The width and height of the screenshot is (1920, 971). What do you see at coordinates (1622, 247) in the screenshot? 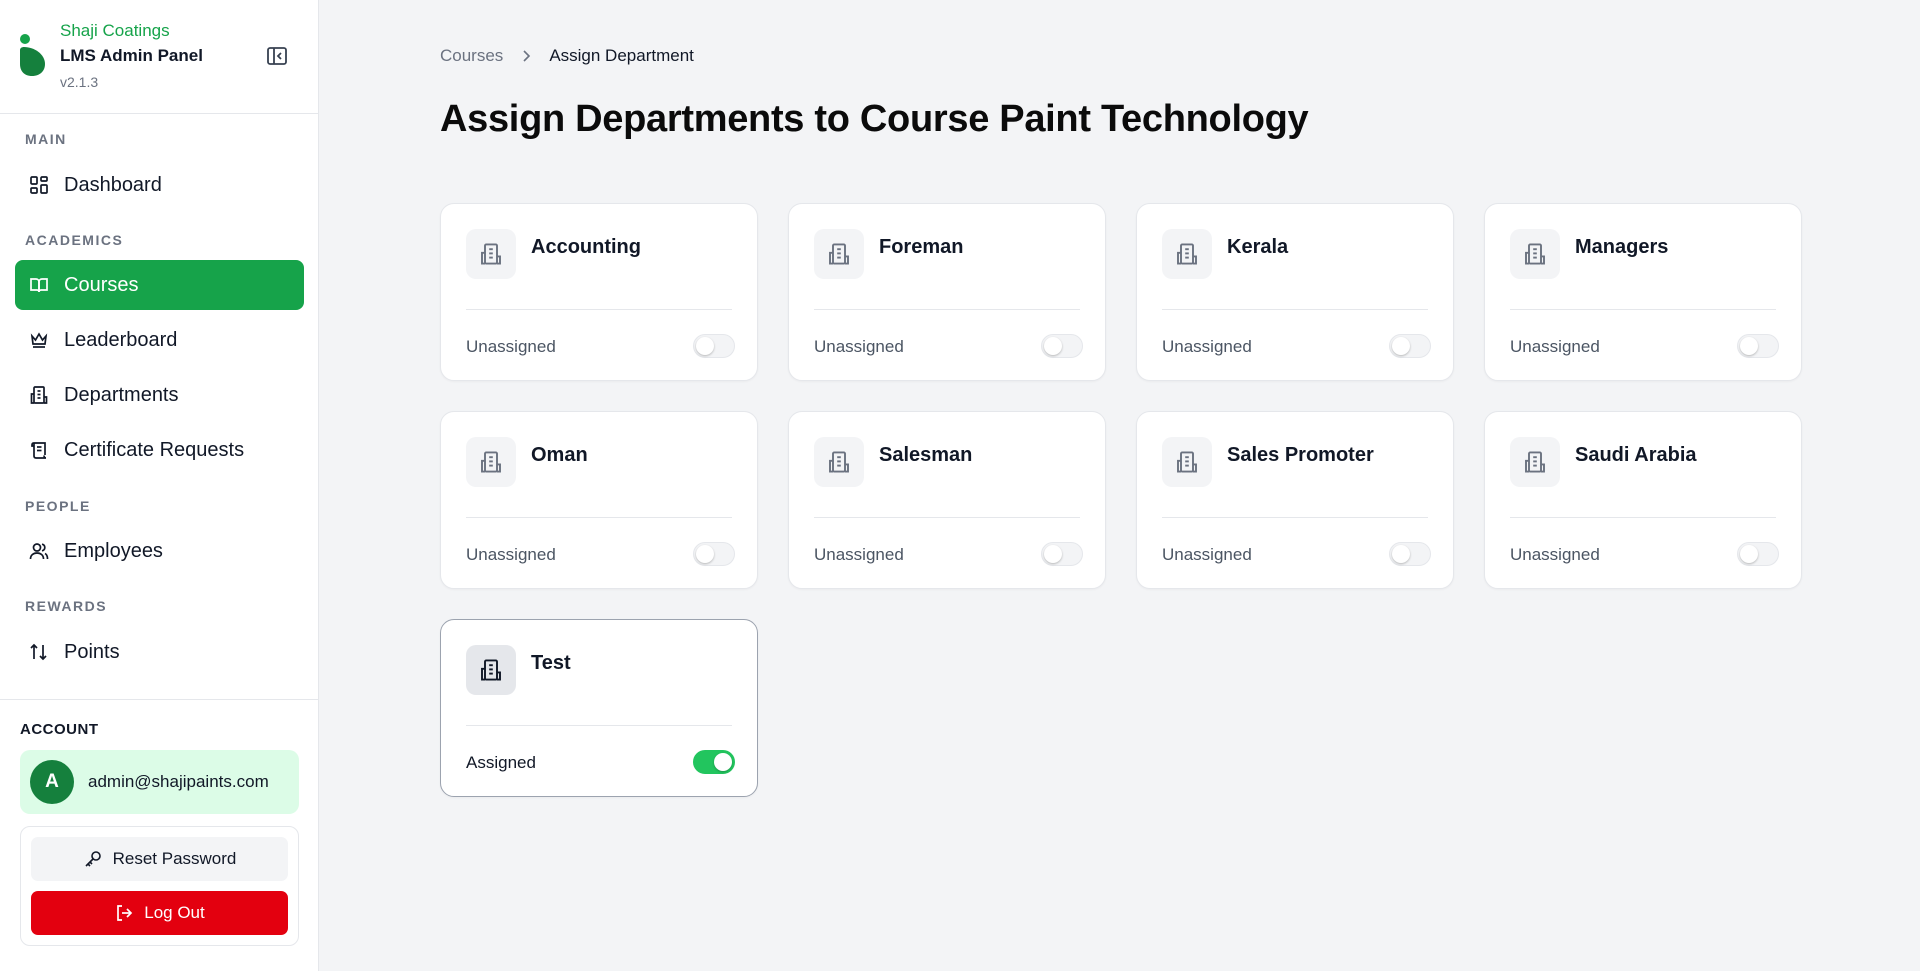
I see `department-name: Managers` at bounding box center [1622, 247].